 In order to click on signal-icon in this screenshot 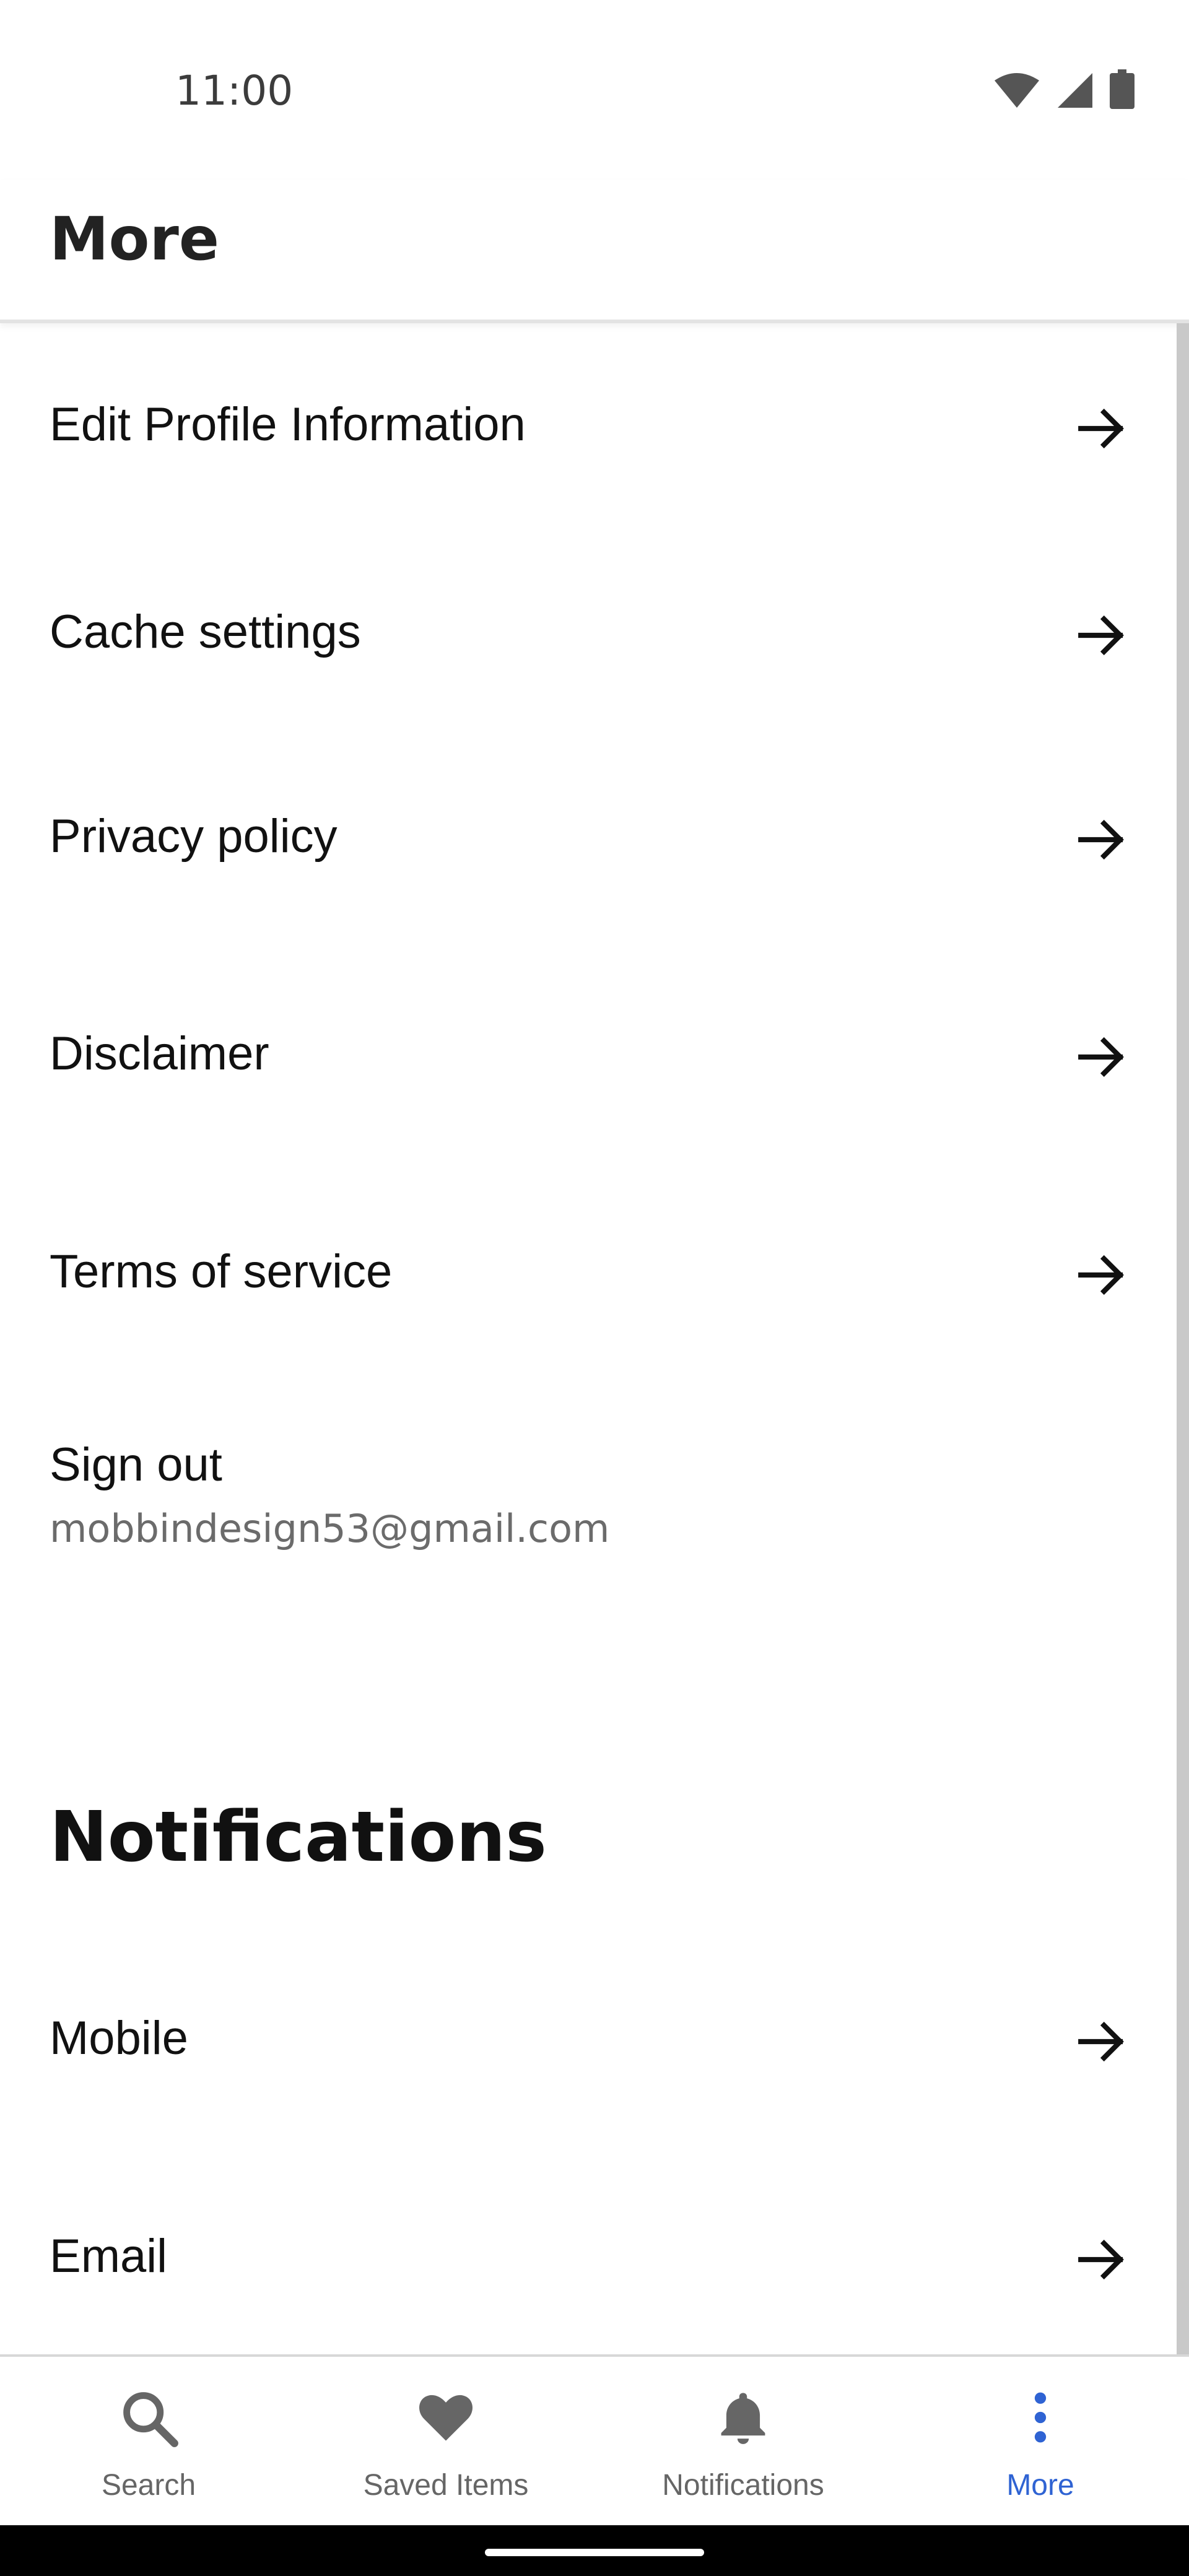, I will do `click(1075, 92)`.